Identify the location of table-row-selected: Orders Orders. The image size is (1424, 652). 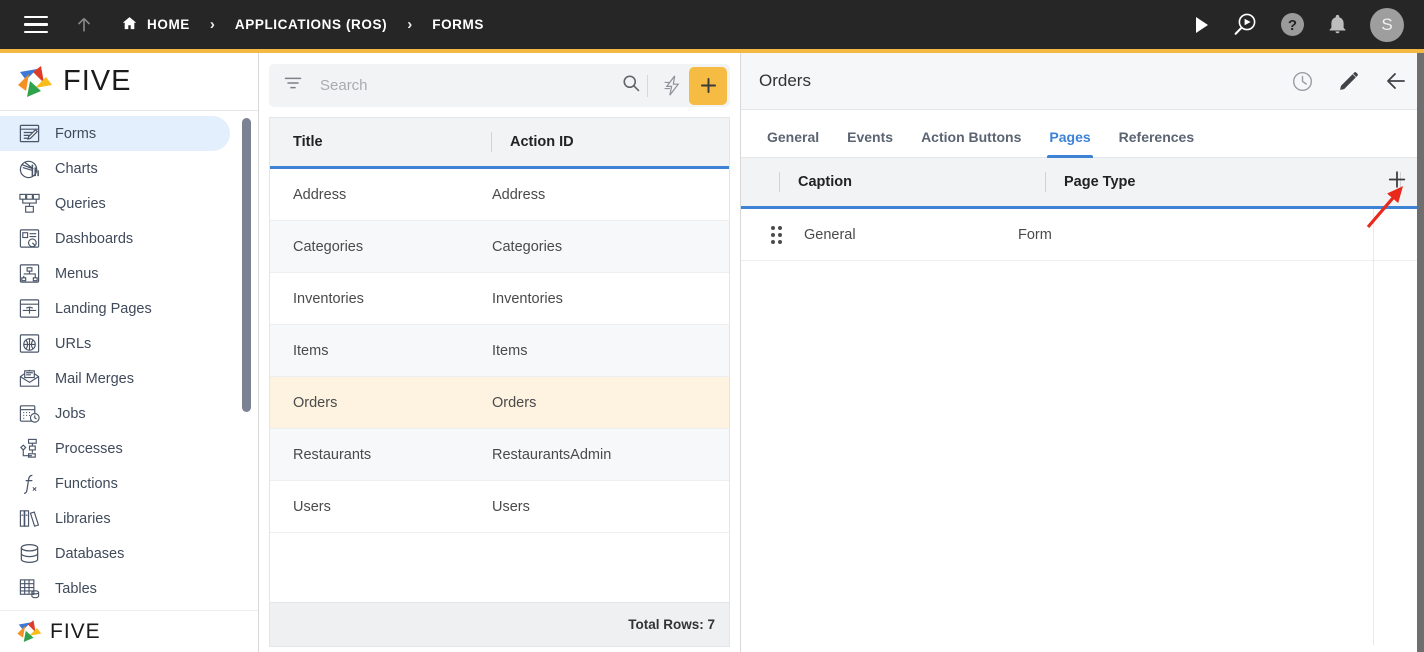
(499, 403).